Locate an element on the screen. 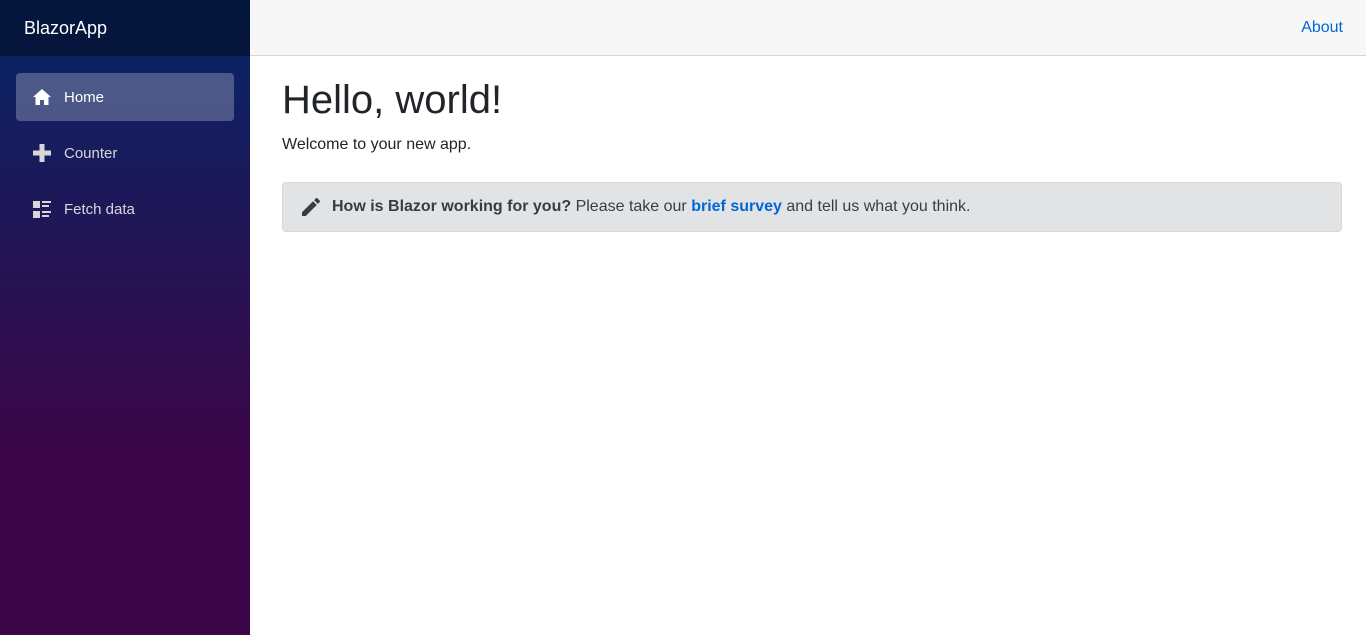 Image resolution: width=1366 pixels, height=635 pixels. nav-link-home: Home is located at coordinates (125, 97).